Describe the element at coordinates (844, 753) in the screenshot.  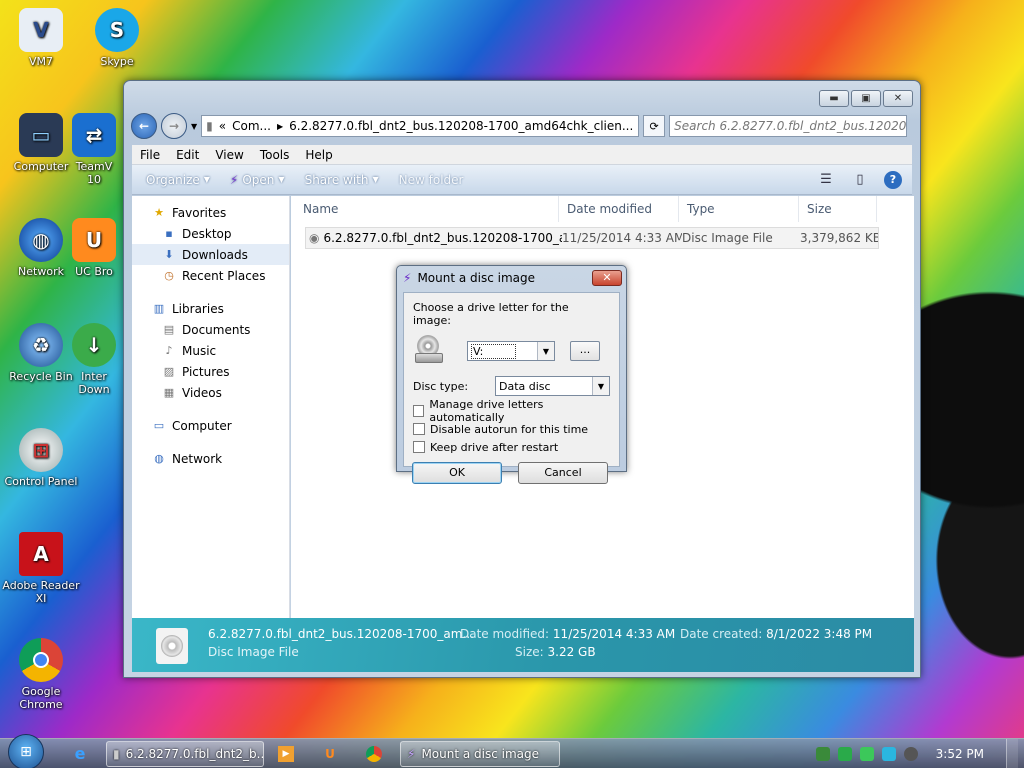
I see `tray-security-icon` at that location.